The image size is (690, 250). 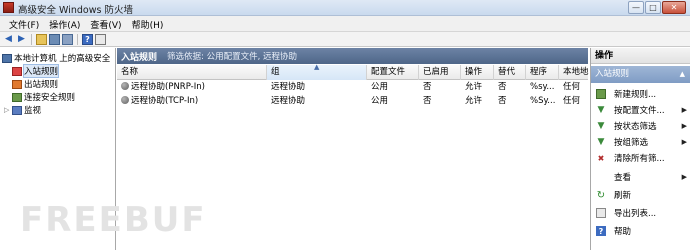 What do you see at coordinates (636, 7) in the screenshot?
I see `minimize-button: —` at bounding box center [636, 7].